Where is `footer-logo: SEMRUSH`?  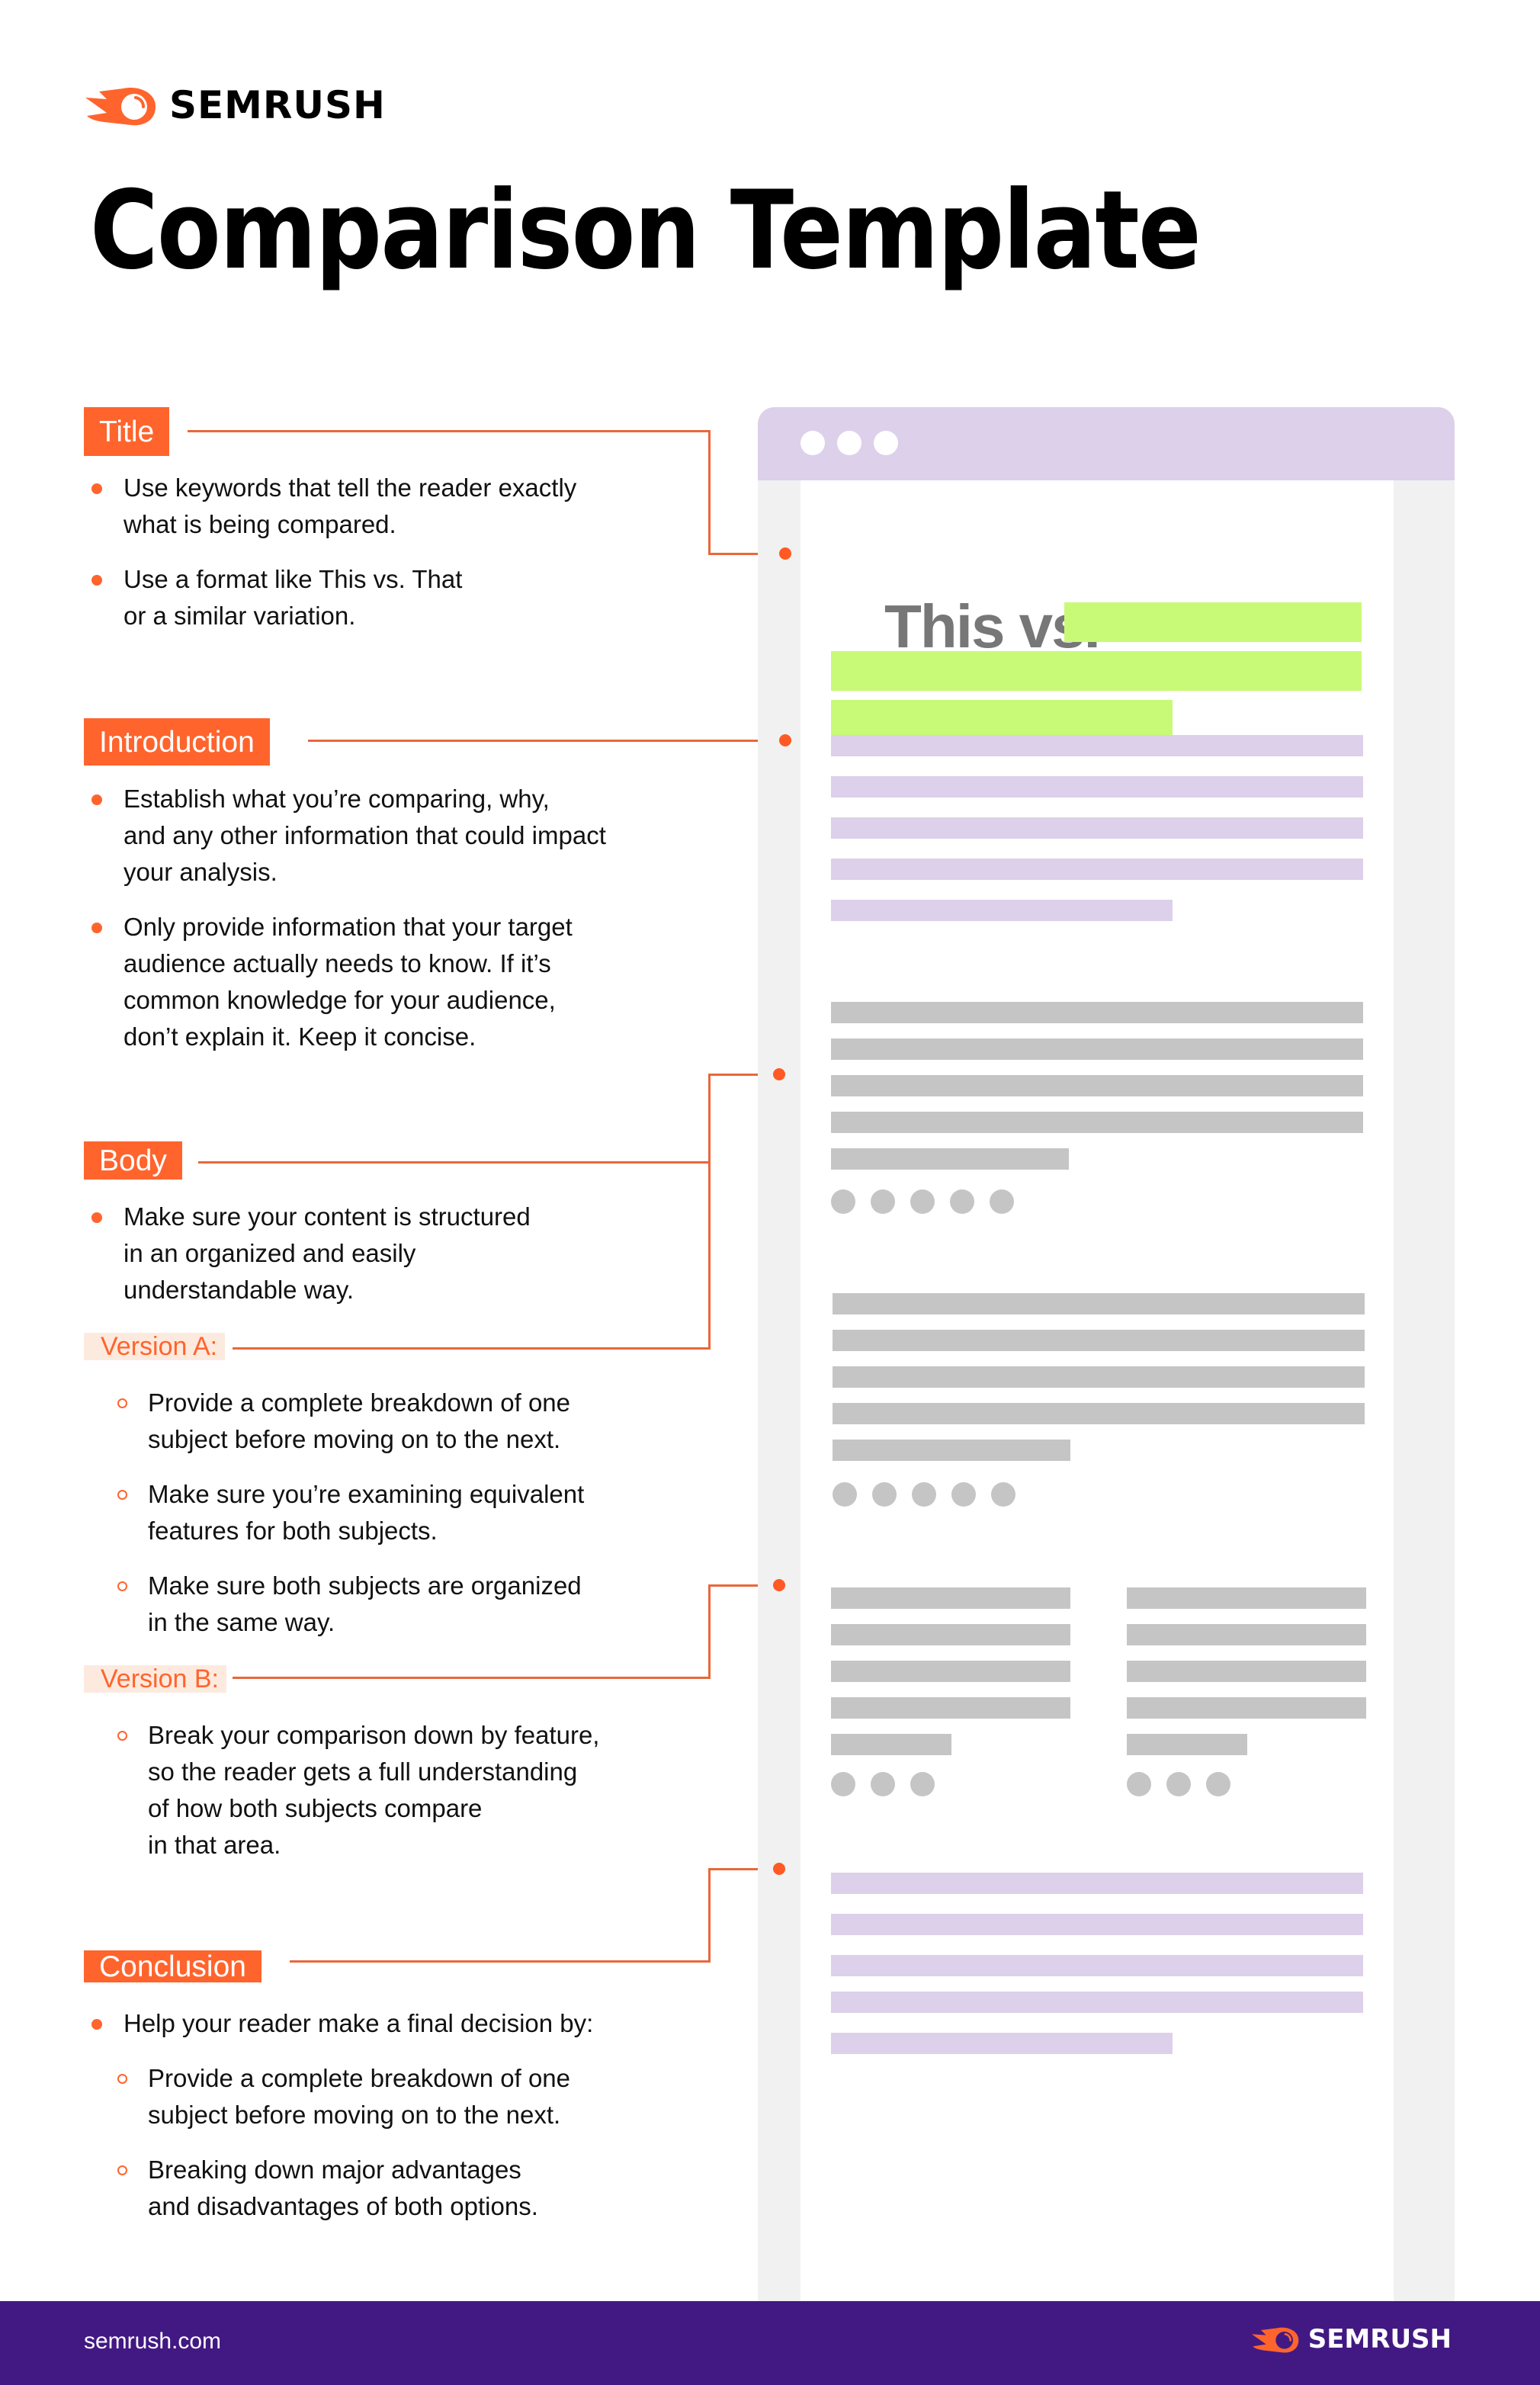 footer-logo: SEMRUSH is located at coordinates (1351, 2339).